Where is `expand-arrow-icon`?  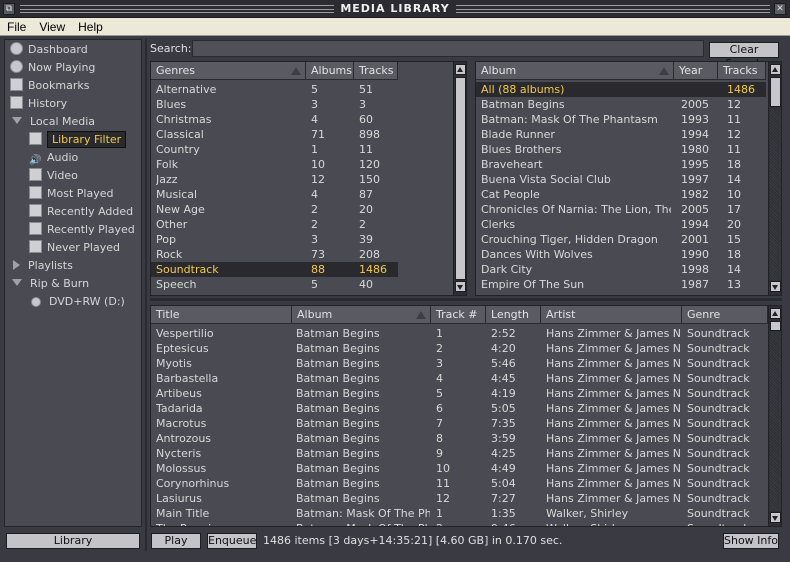
expand-arrow-icon is located at coordinates (16, 265).